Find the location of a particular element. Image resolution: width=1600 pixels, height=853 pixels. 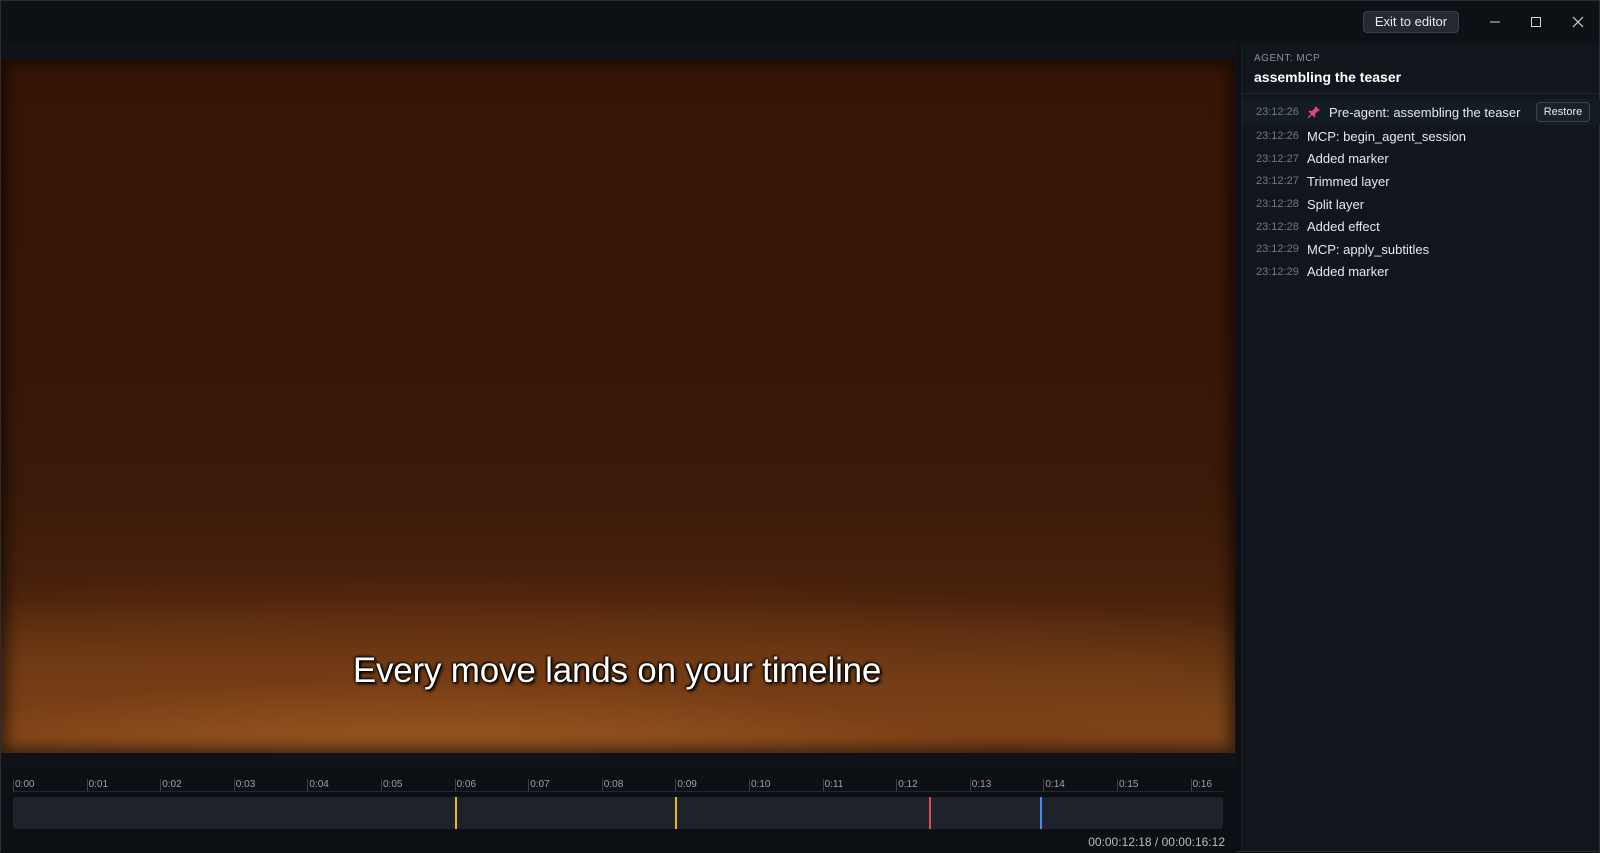

history-item: 23:12:28 Added effect is located at coordinates (1421, 226).